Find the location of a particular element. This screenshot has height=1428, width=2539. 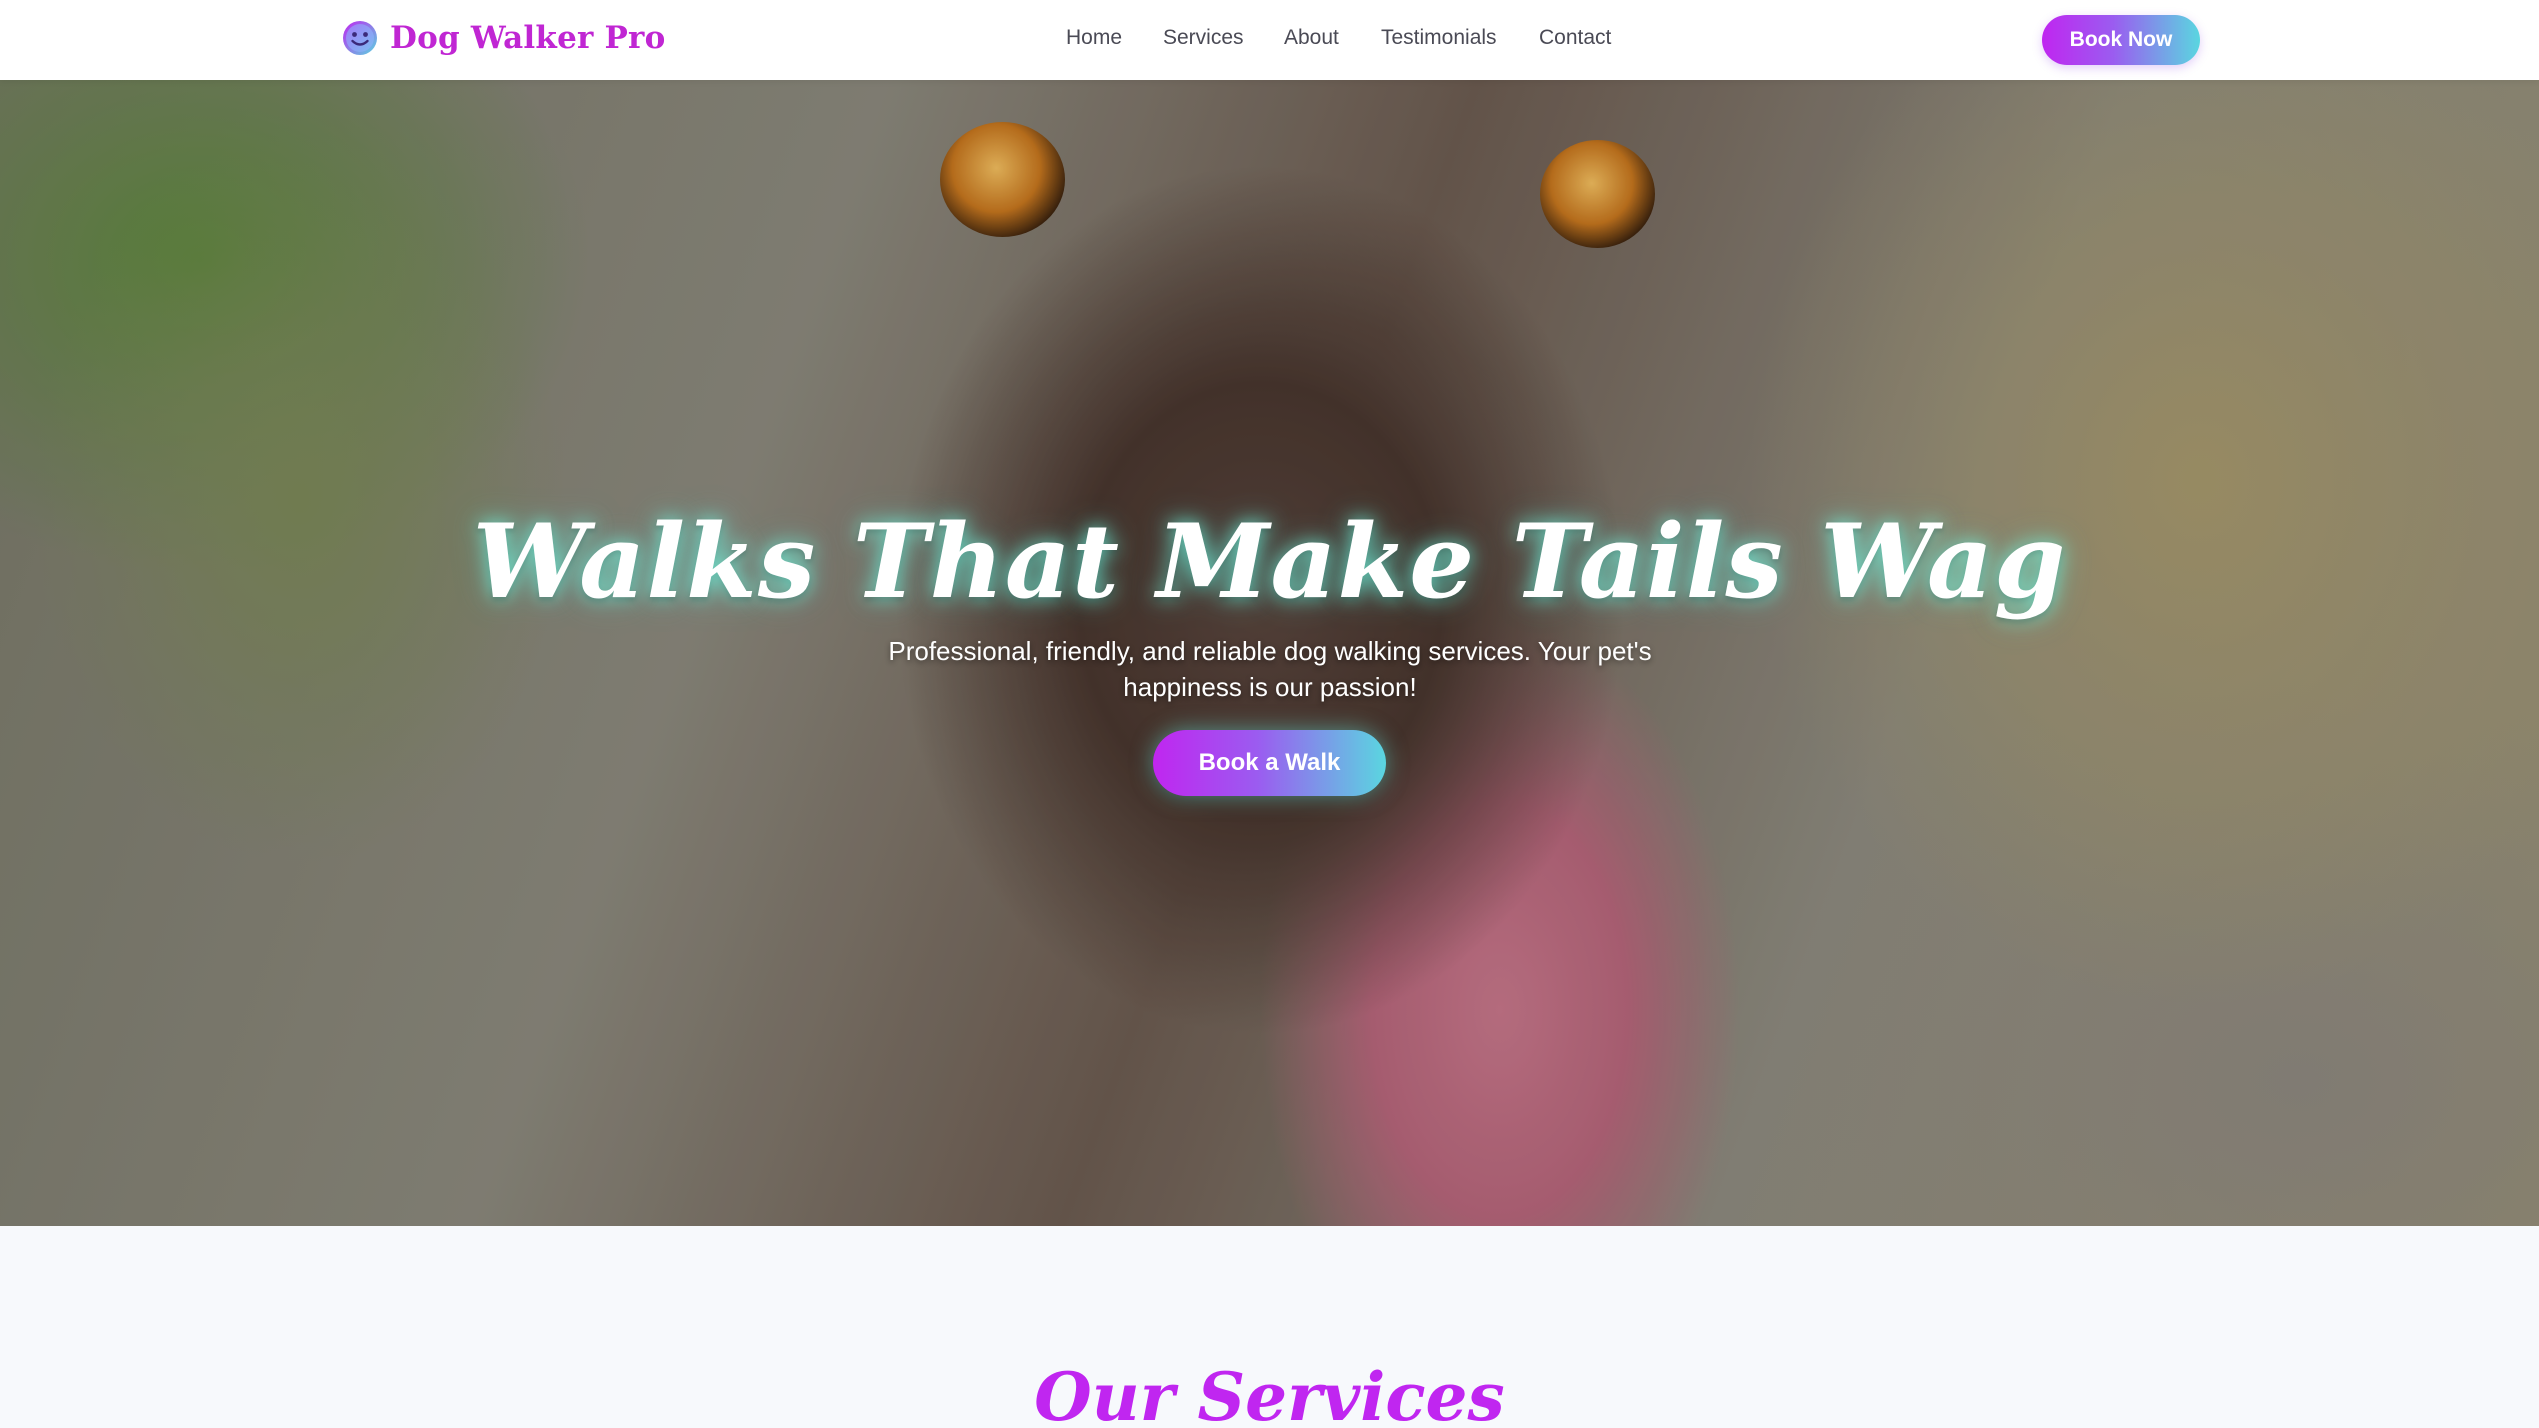

nav-item-contact: Contact is located at coordinates (1575, 38).